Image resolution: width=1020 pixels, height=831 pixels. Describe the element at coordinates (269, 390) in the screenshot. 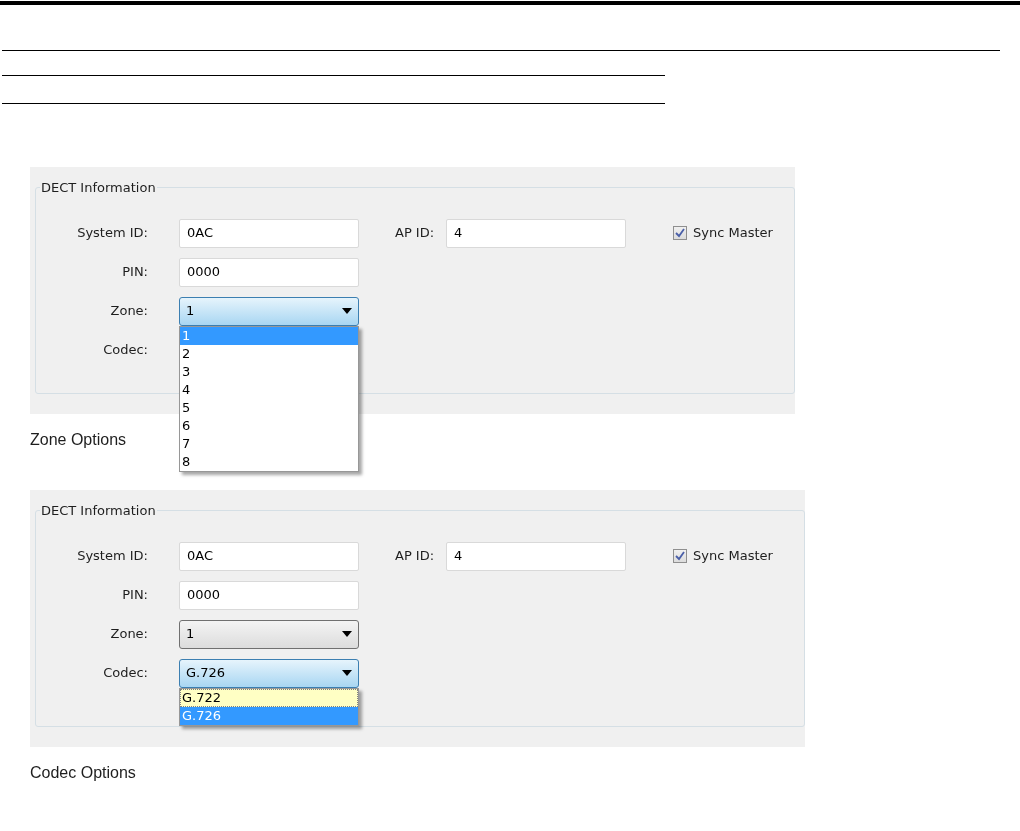

I see `dropdown-option: 4` at that location.